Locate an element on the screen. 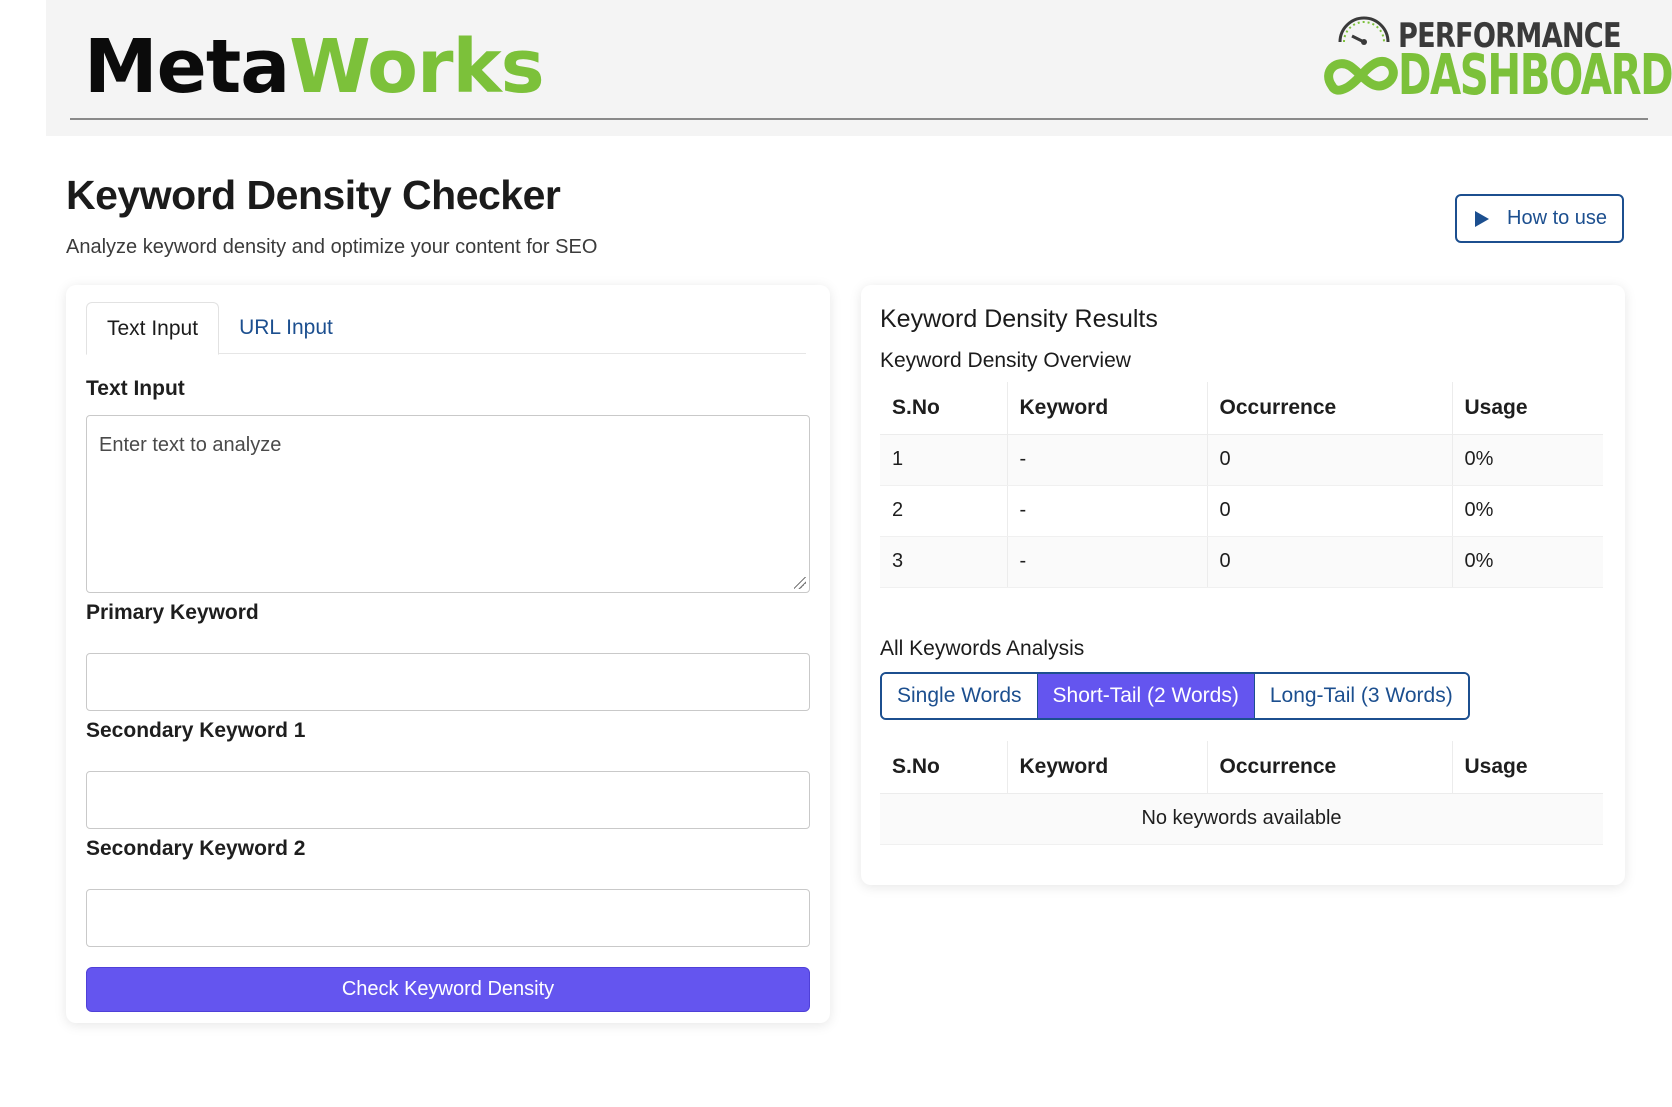  app-header: MetaWorks PERFORMANCE DASHBOARD is located at coordinates (859, 68).